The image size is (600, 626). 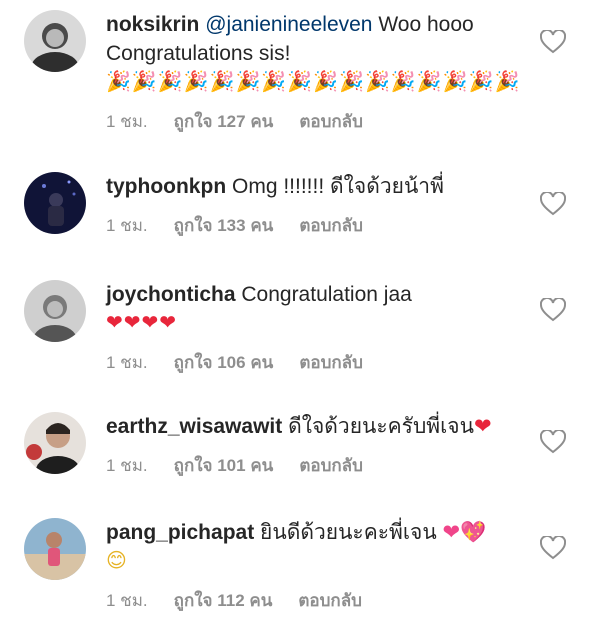 I want to click on comment-meta: 1 ชม. ถูกใจ 133 คน ตอบกลับ, so click(x=316, y=225).